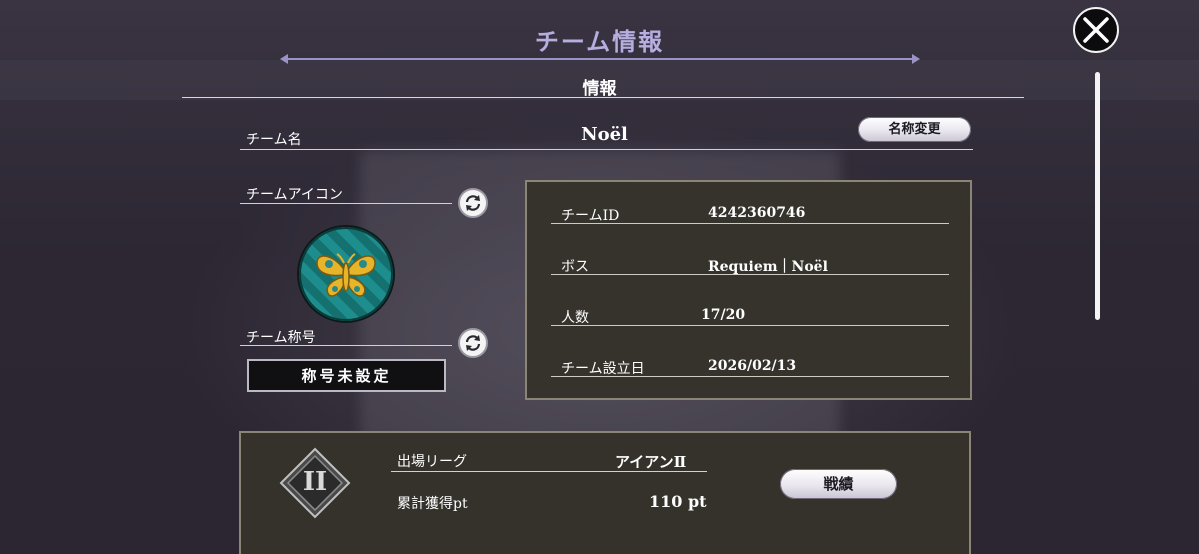  Describe the element at coordinates (599, 89) in the screenshot. I see `section-heading: 情報` at that location.